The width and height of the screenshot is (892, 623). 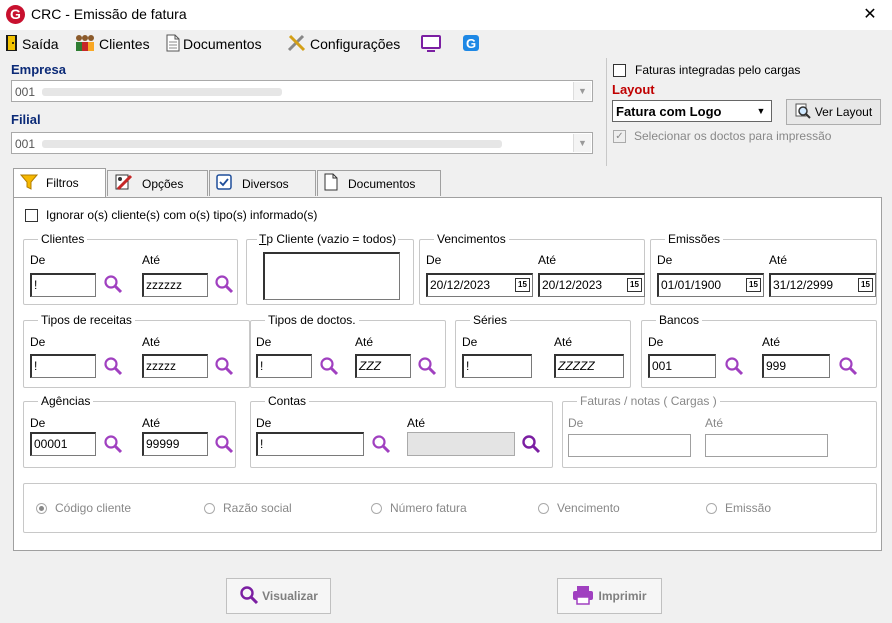 What do you see at coordinates (431, 44) in the screenshot?
I see `monitor-button` at bounding box center [431, 44].